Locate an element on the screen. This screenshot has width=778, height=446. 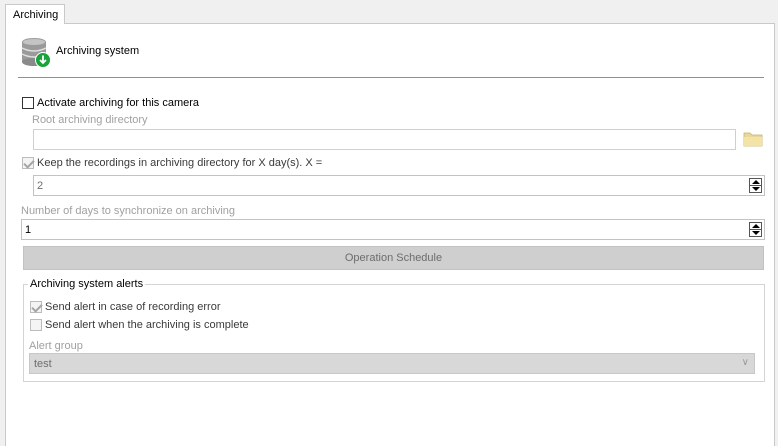
operation-schedule-button: Operation Schedule is located at coordinates (393, 258).